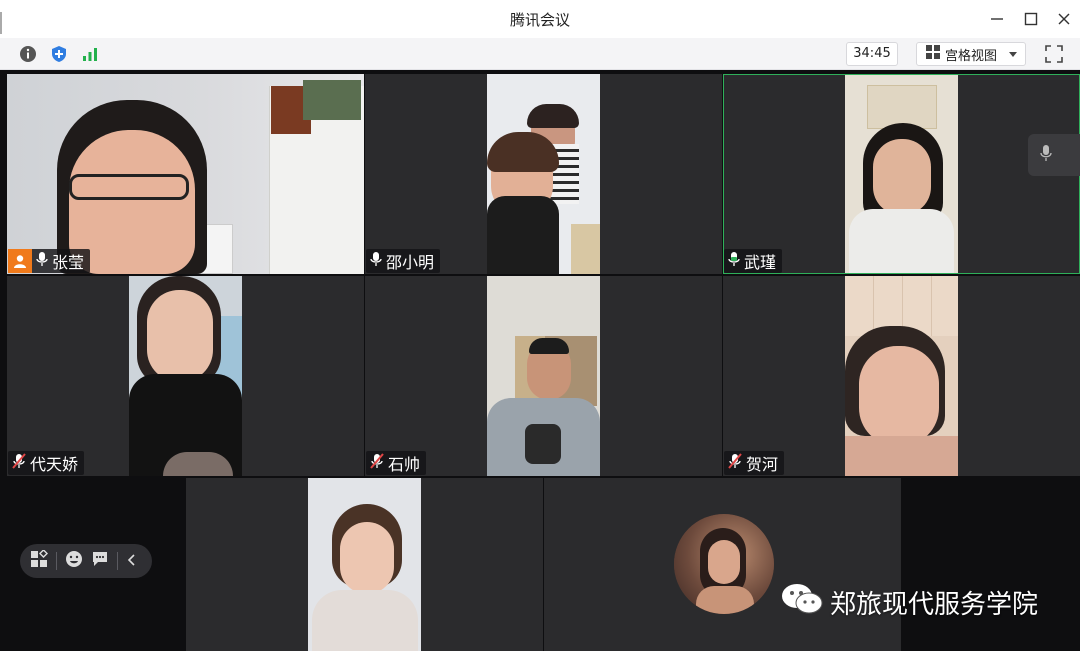 This screenshot has height=651, width=1080. I want to click on wechat-icon, so click(802, 602).